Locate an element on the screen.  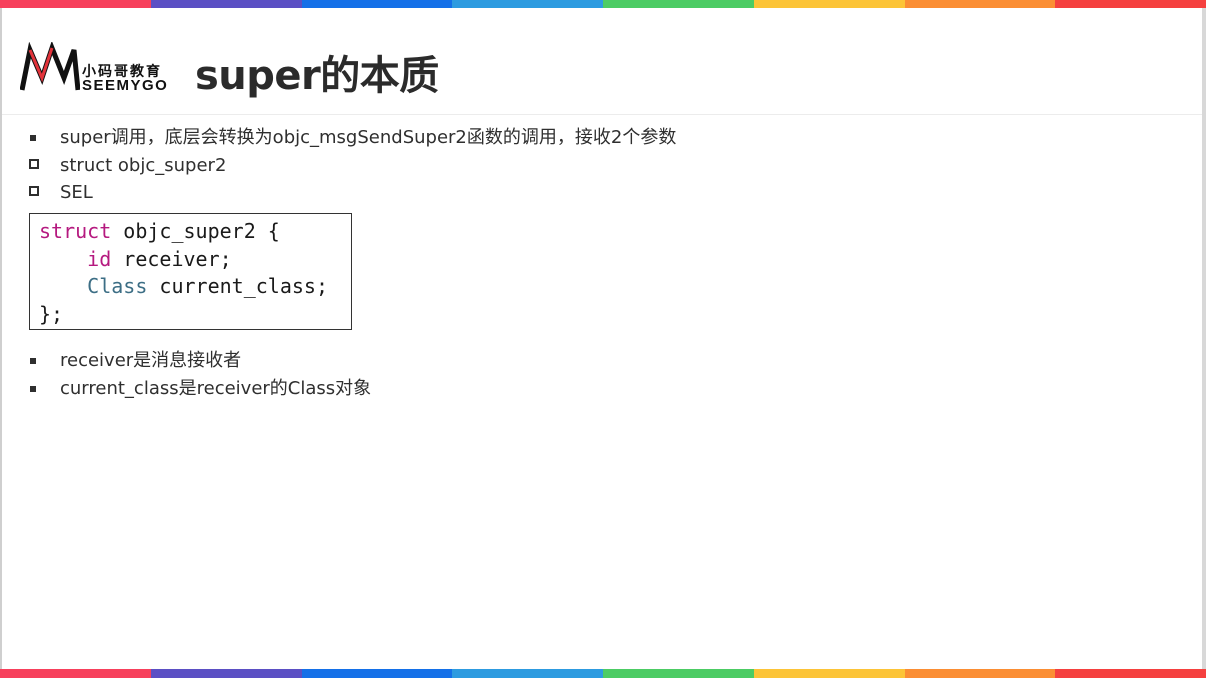
code-type: Class is located at coordinates (117, 286).